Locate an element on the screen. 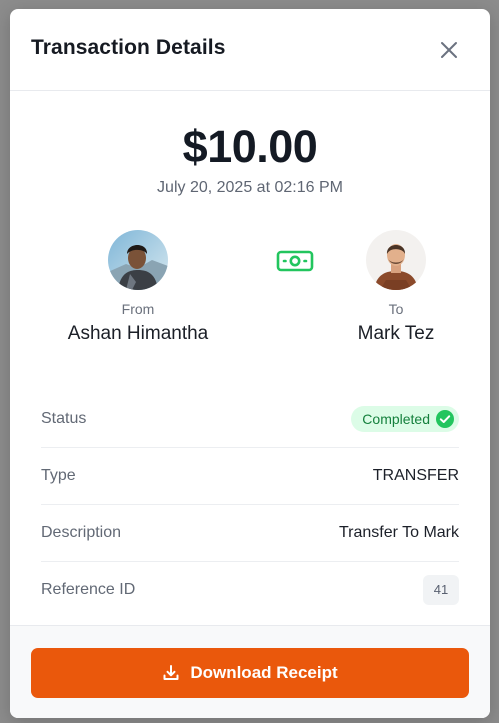  download-receipt-label: Download Receipt is located at coordinates (264, 672).